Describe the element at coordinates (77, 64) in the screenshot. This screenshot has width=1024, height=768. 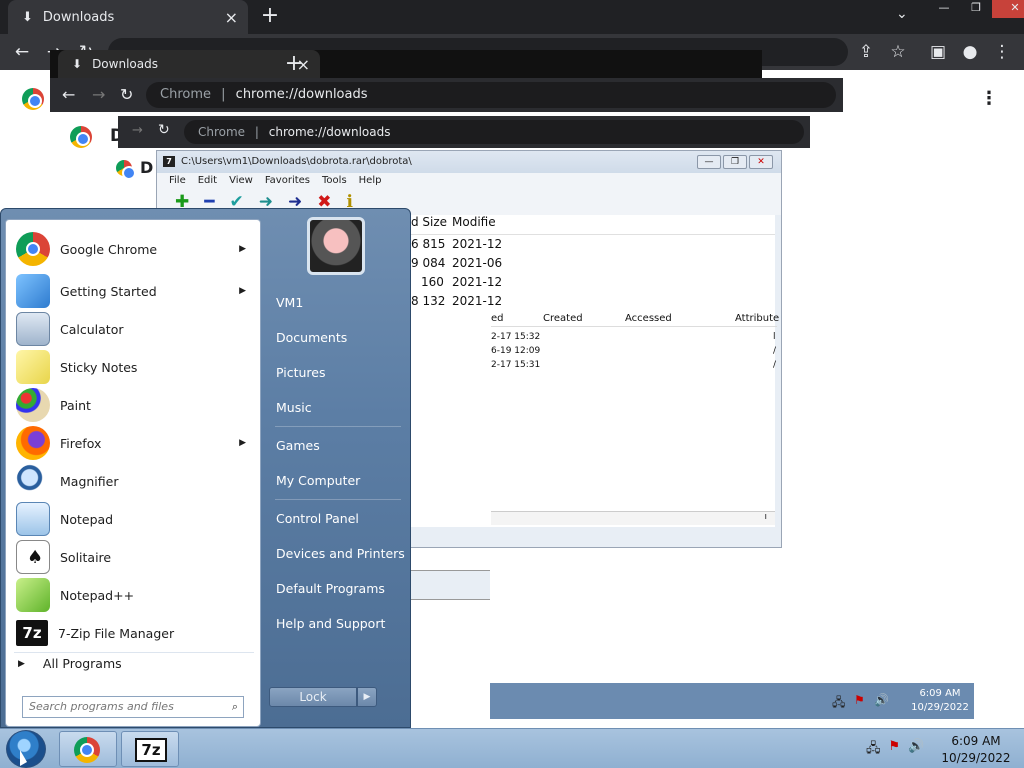
I see `download-icon: ⬇` at that location.